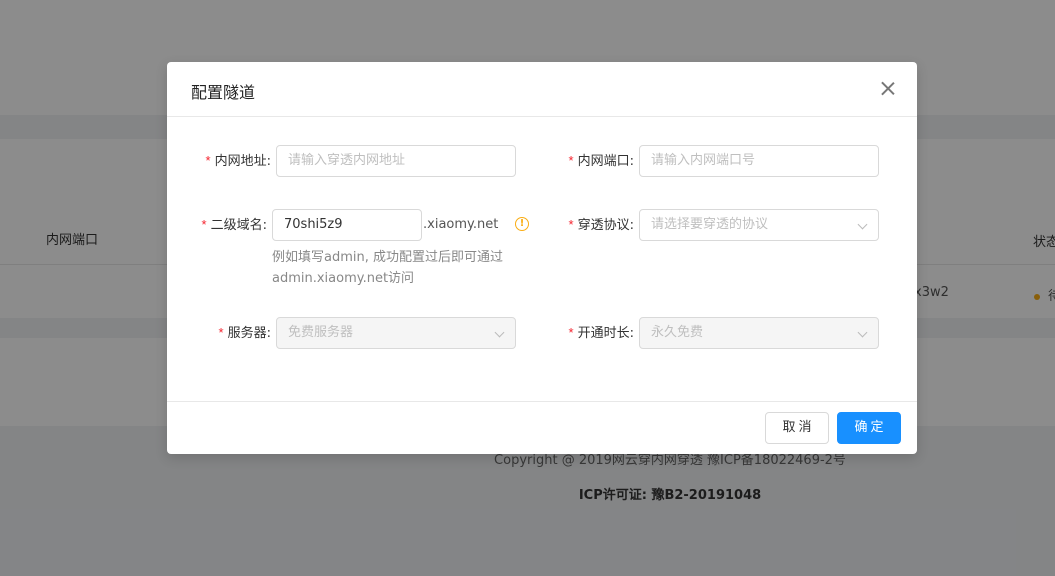 This screenshot has height=576, width=1055. I want to click on internal-port-label: * 内网端口:, so click(601, 161).